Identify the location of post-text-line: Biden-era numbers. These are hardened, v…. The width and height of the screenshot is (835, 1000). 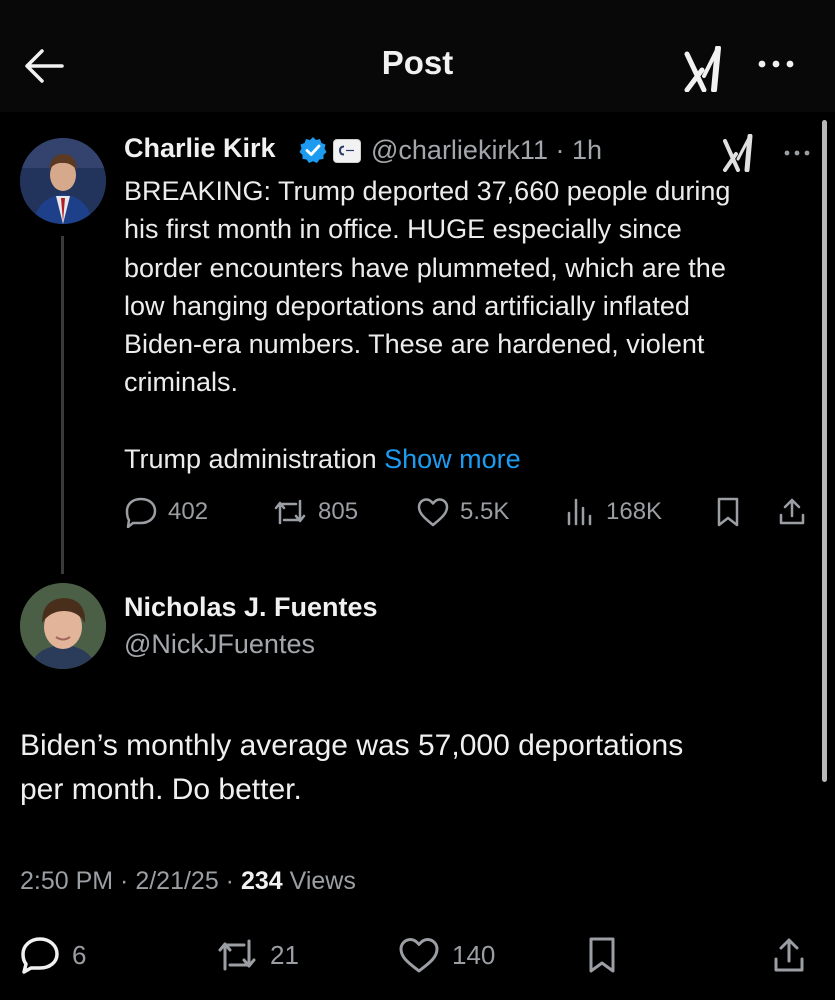
(414, 344).